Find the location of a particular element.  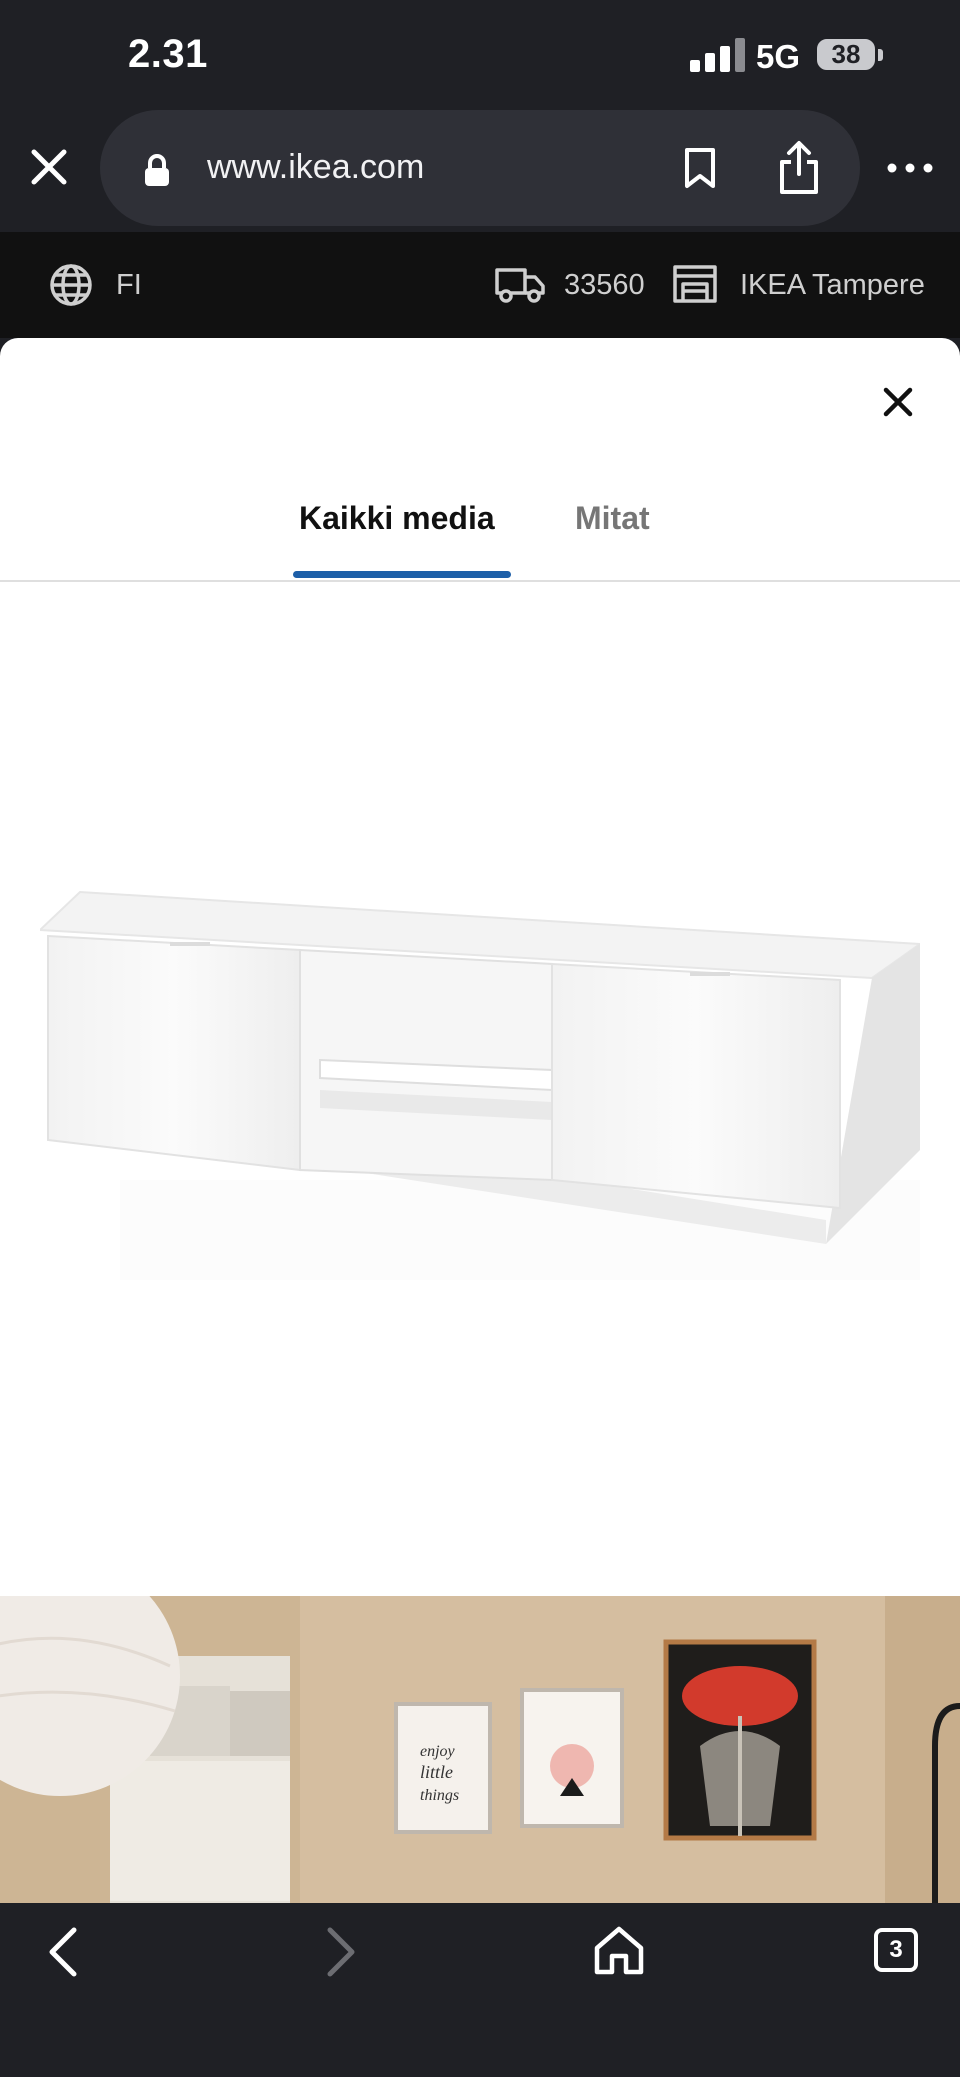

more-icon is located at coordinates (910, 168).